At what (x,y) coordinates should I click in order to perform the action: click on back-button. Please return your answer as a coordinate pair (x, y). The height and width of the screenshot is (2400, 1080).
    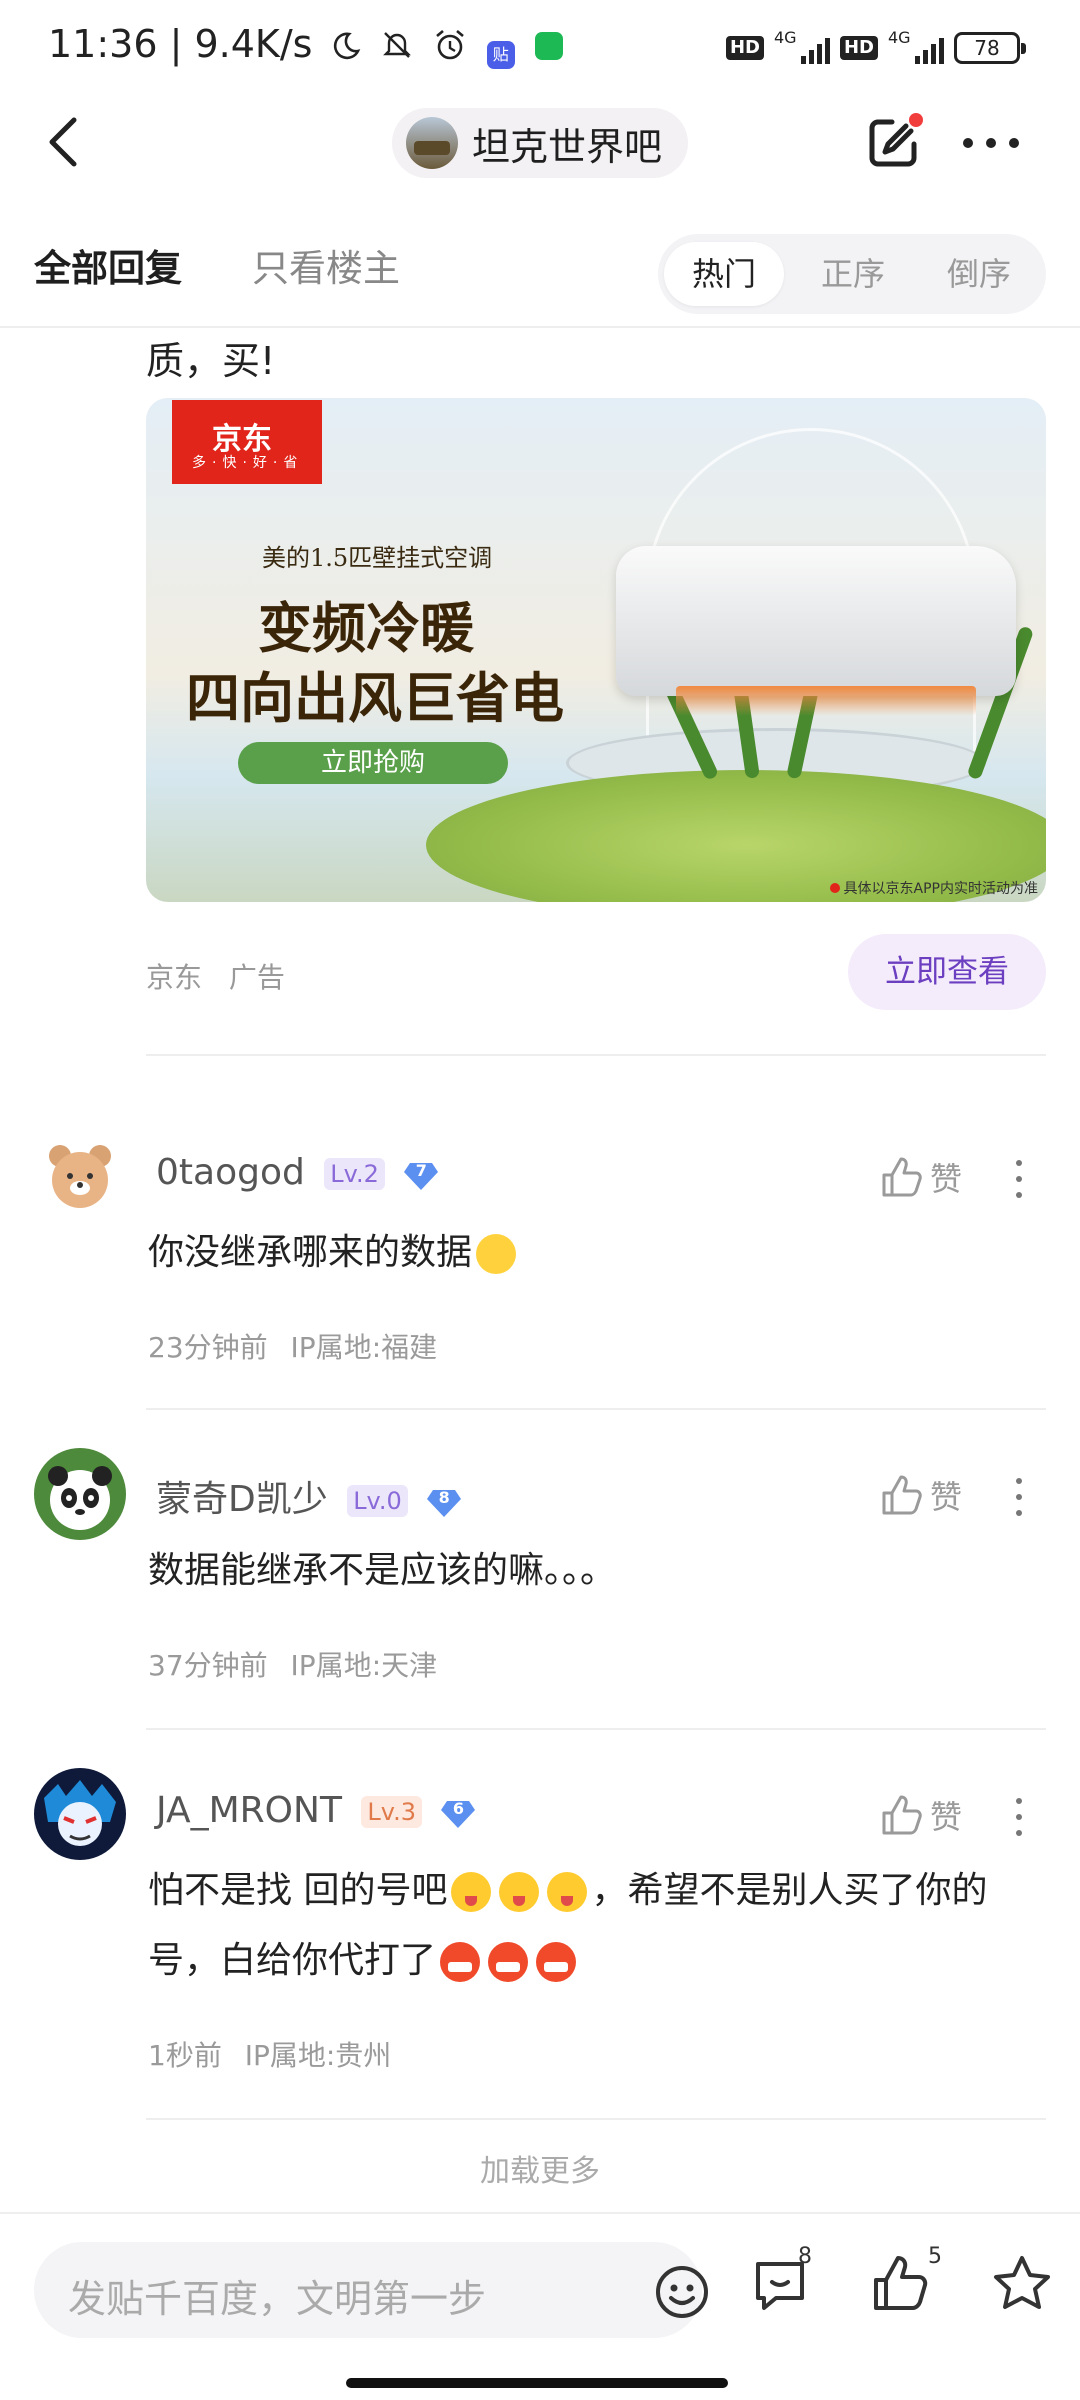
    Looking at the image, I should click on (65, 142).